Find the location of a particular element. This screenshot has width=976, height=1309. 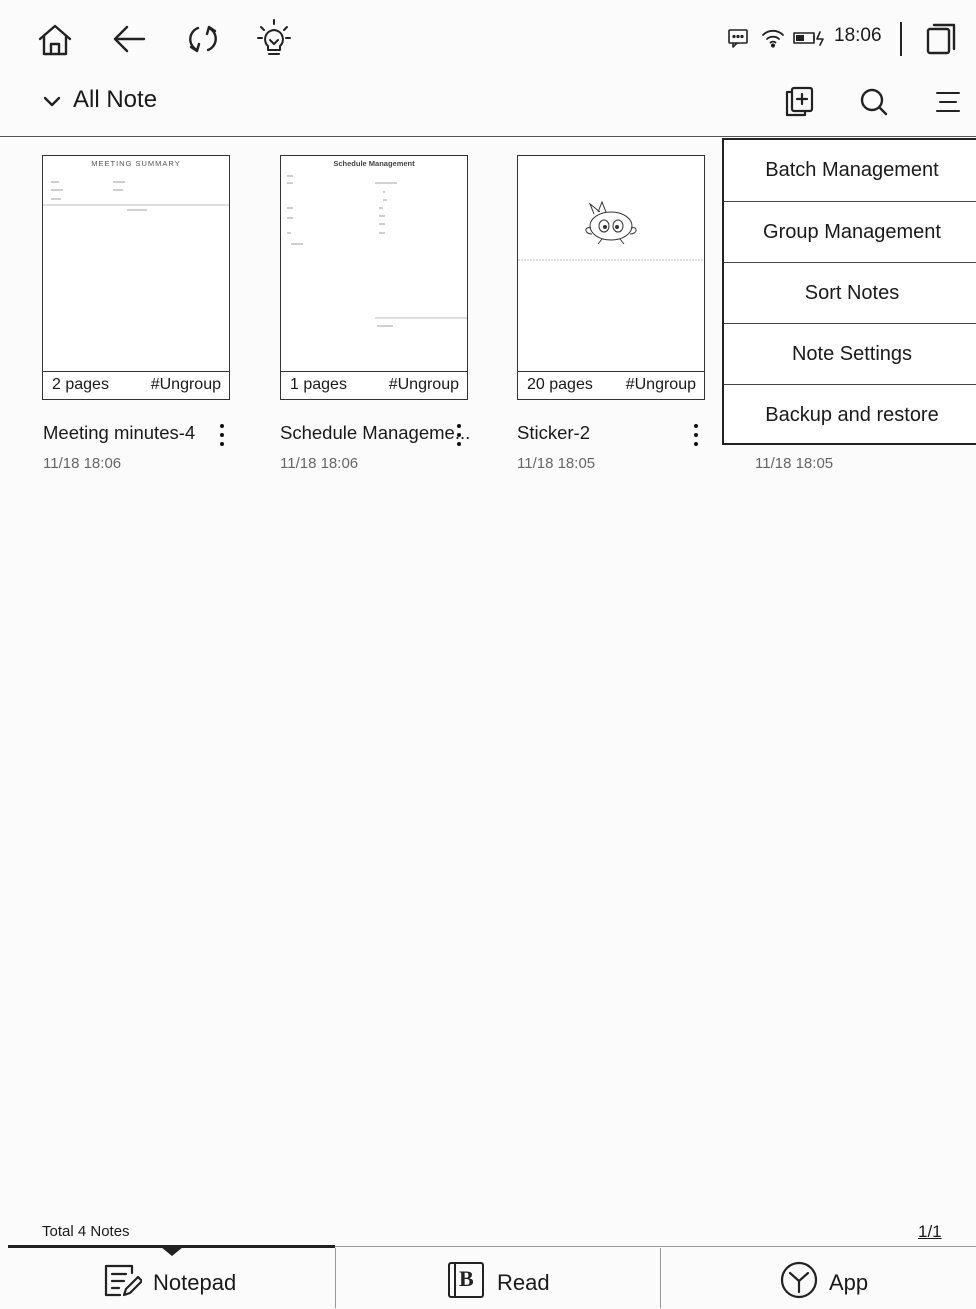

note-thumbnail: Schedule Management is located at coordinates (374, 264).